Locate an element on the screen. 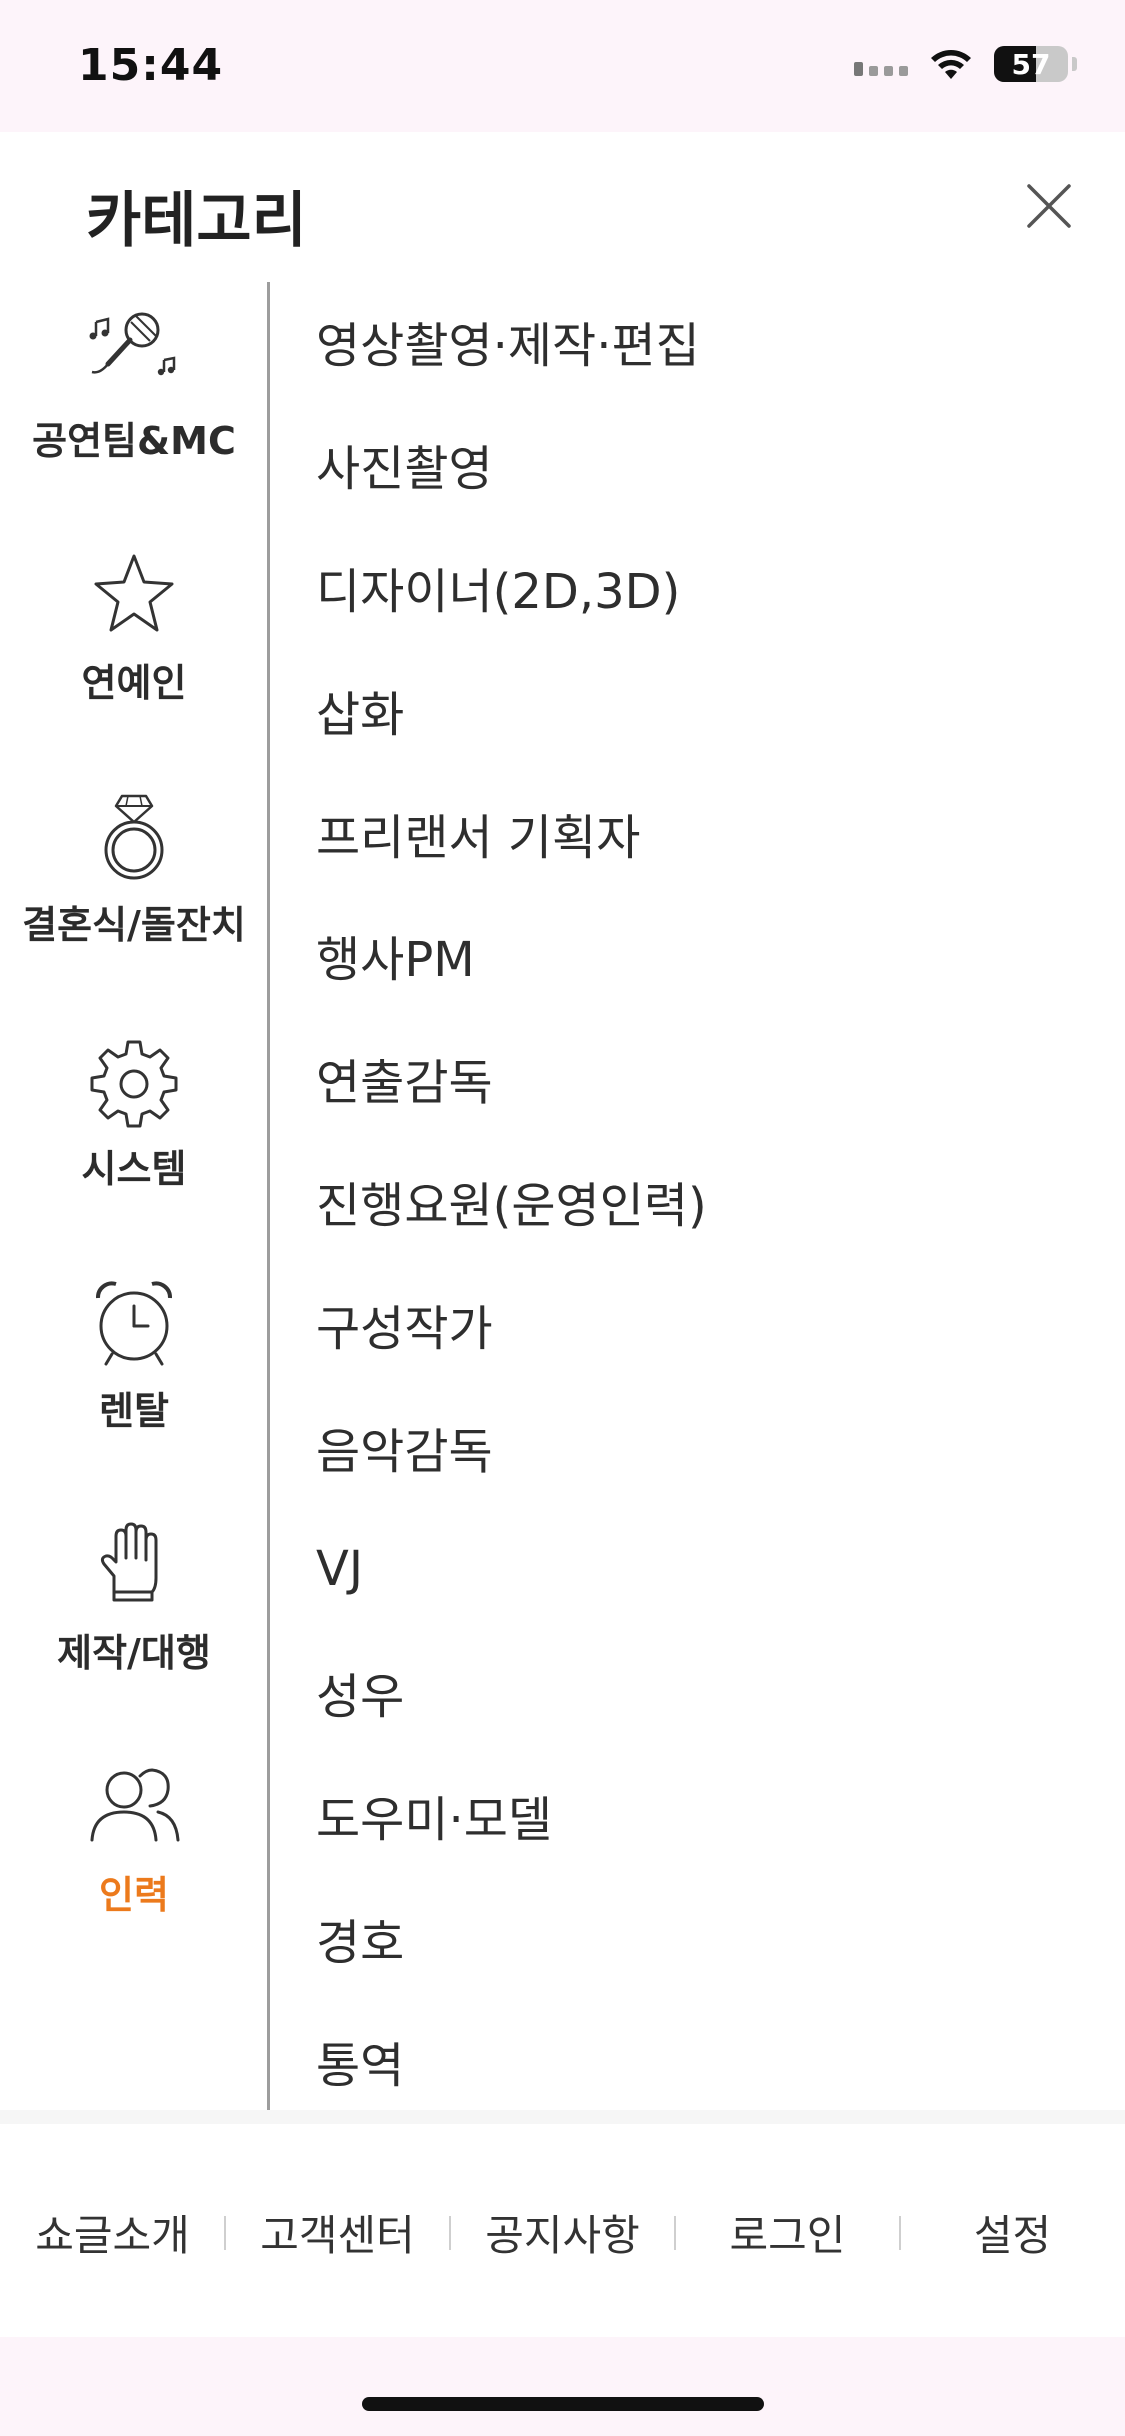 This screenshot has width=1125, height=2436. list-item: 연출감독 is located at coordinates (706, 1078).